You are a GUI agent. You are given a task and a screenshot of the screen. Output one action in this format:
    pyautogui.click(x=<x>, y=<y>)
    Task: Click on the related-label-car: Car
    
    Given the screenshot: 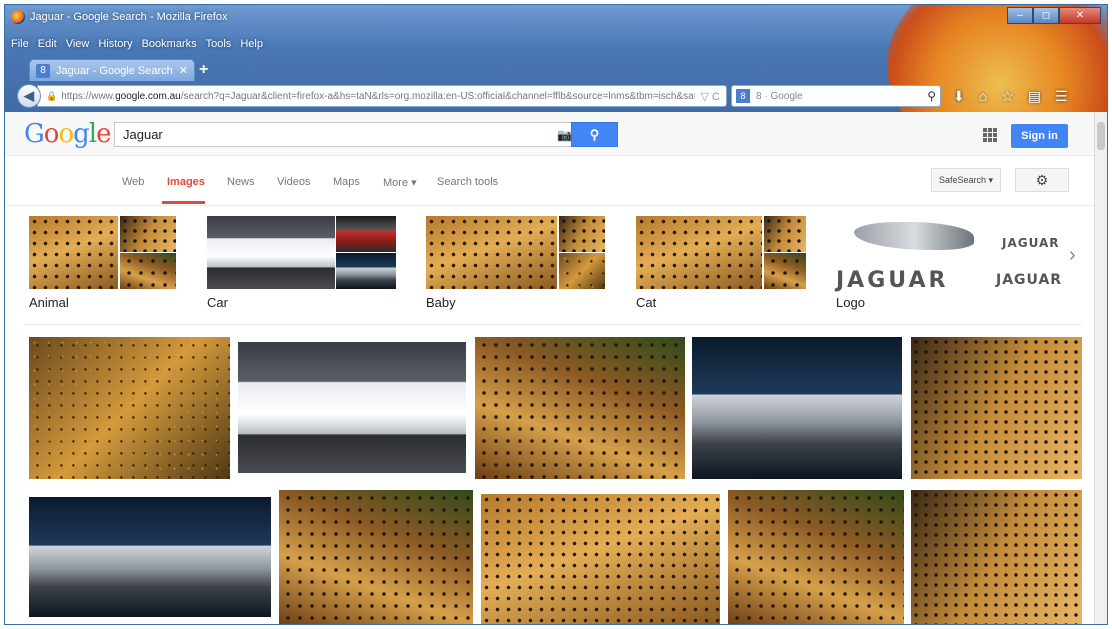 What is the action you would take?
    pyautogui.click(x=217, y=302)
    